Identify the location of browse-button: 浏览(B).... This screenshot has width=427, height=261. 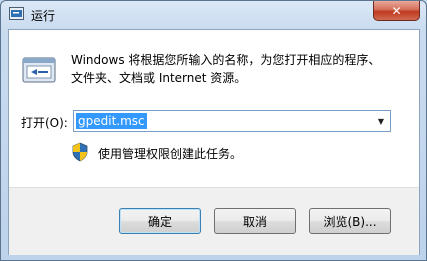
(350, 221).